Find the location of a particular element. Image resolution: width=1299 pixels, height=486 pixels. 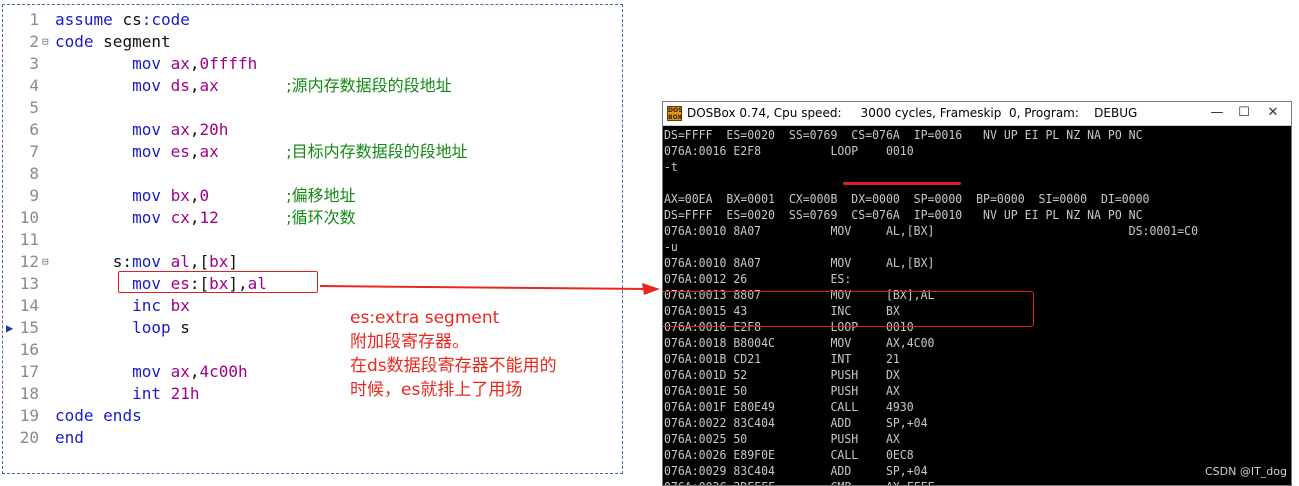

terminal-line: 076A:0022 83C404 ADD SP,+04 is located at coordinates (796, 423).